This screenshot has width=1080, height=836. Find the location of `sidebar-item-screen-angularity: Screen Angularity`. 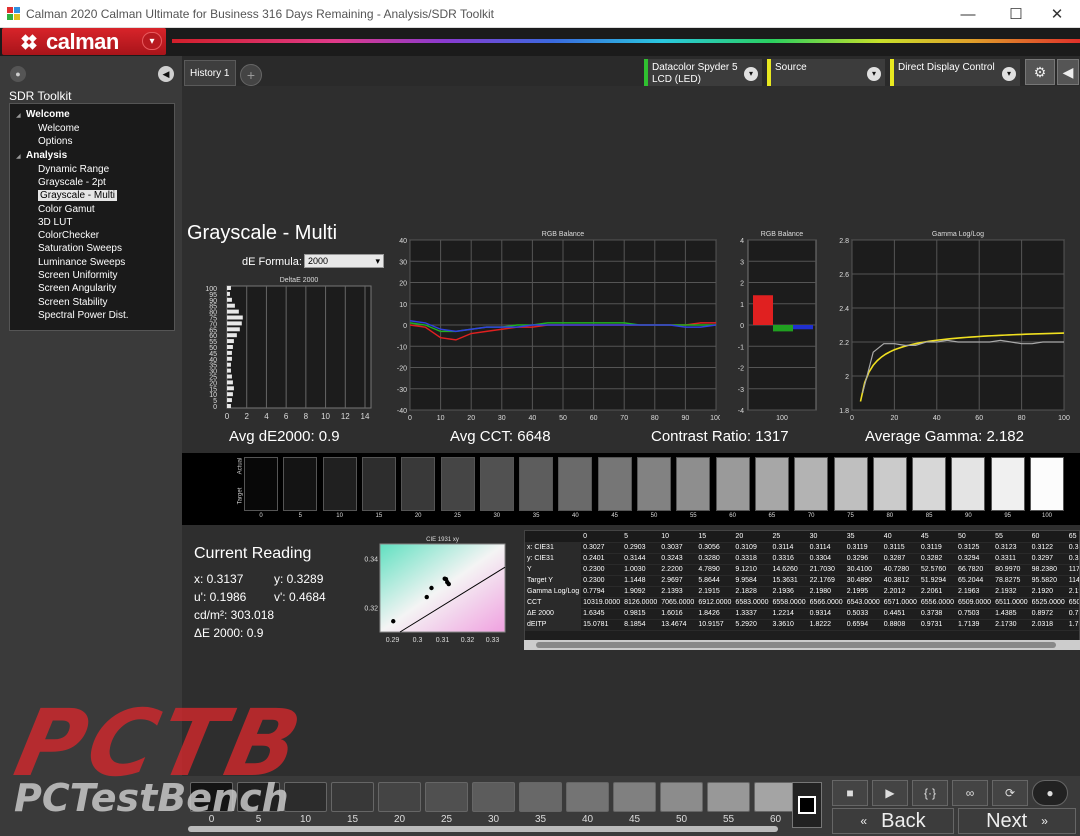

sidebar-item-screen-angularity: Screen Angularity is located at coordinates (77, 288).